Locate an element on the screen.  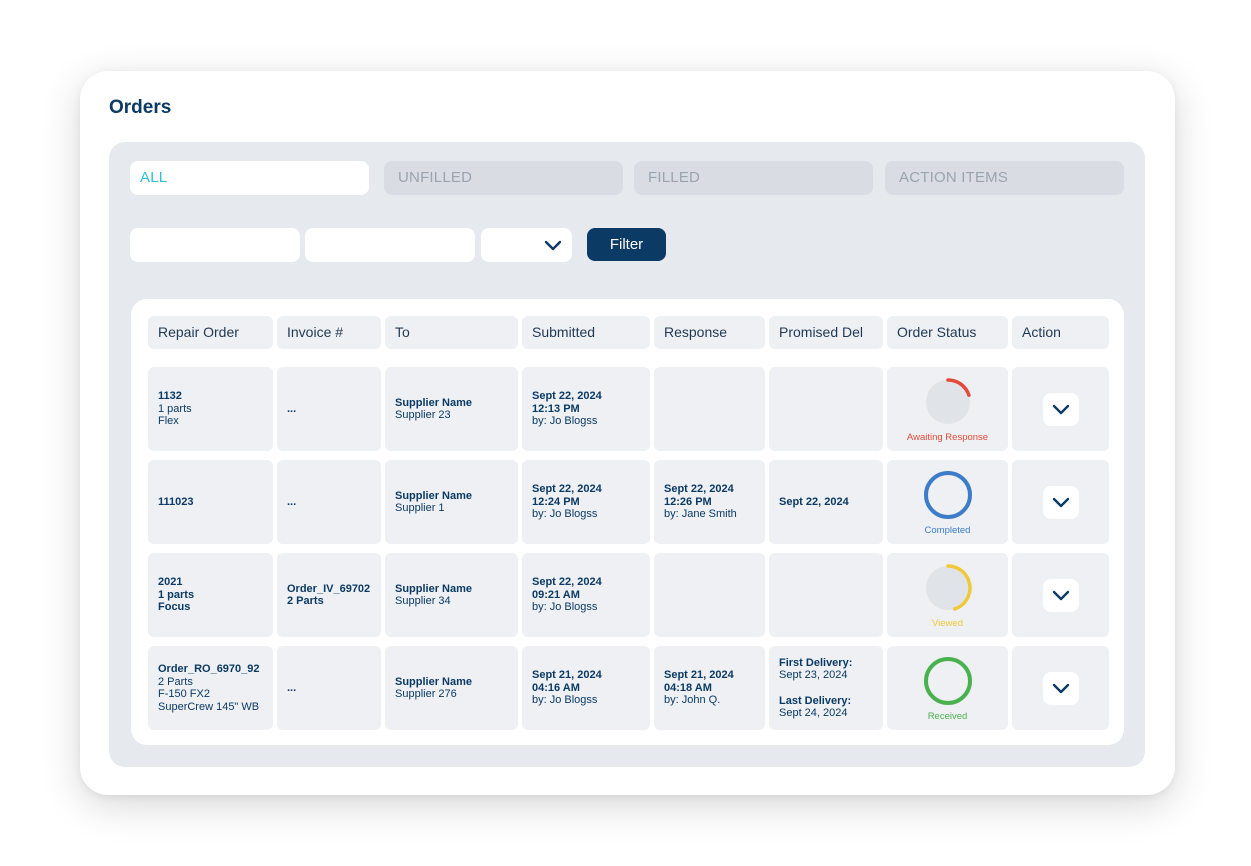
invoice-parts: 2 Parts is located at coordinates (305, 601).